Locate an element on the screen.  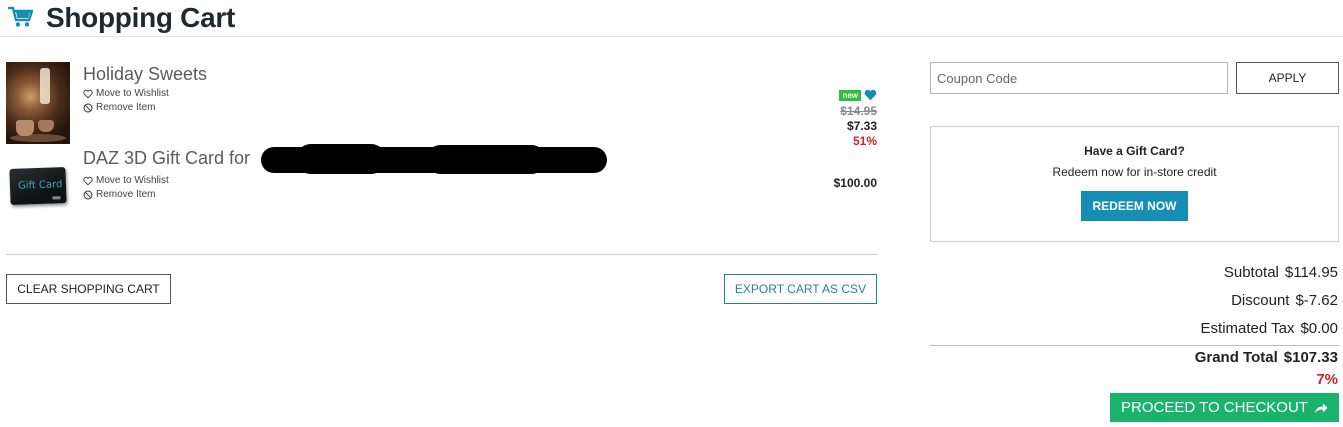
heart-icon is located at coordinates (870, 95).